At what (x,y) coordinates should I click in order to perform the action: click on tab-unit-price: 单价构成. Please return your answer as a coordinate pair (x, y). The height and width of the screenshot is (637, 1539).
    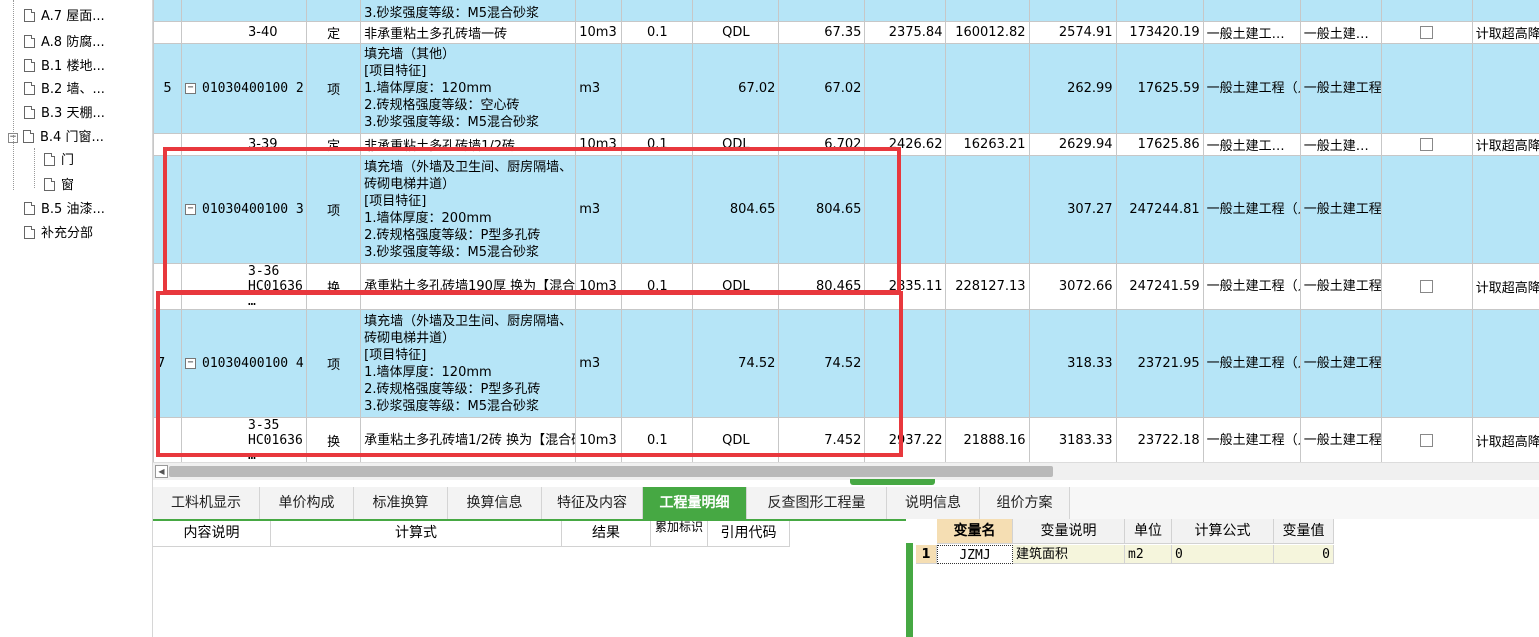
    Looking at the image, I should click on (307, 503).